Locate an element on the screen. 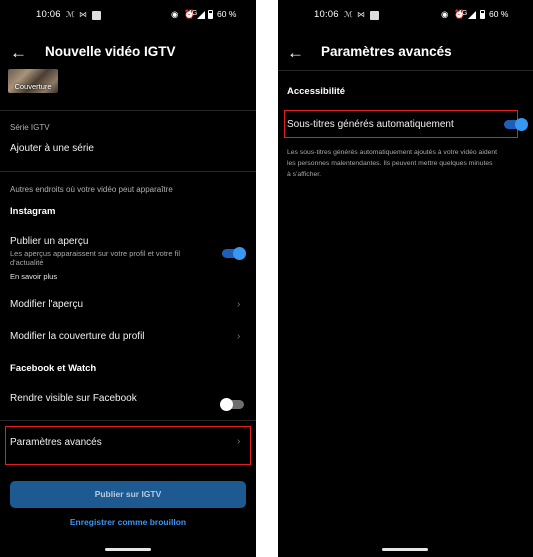  publish-button: Publier sur IGTV is located at coordinates (128, 494).